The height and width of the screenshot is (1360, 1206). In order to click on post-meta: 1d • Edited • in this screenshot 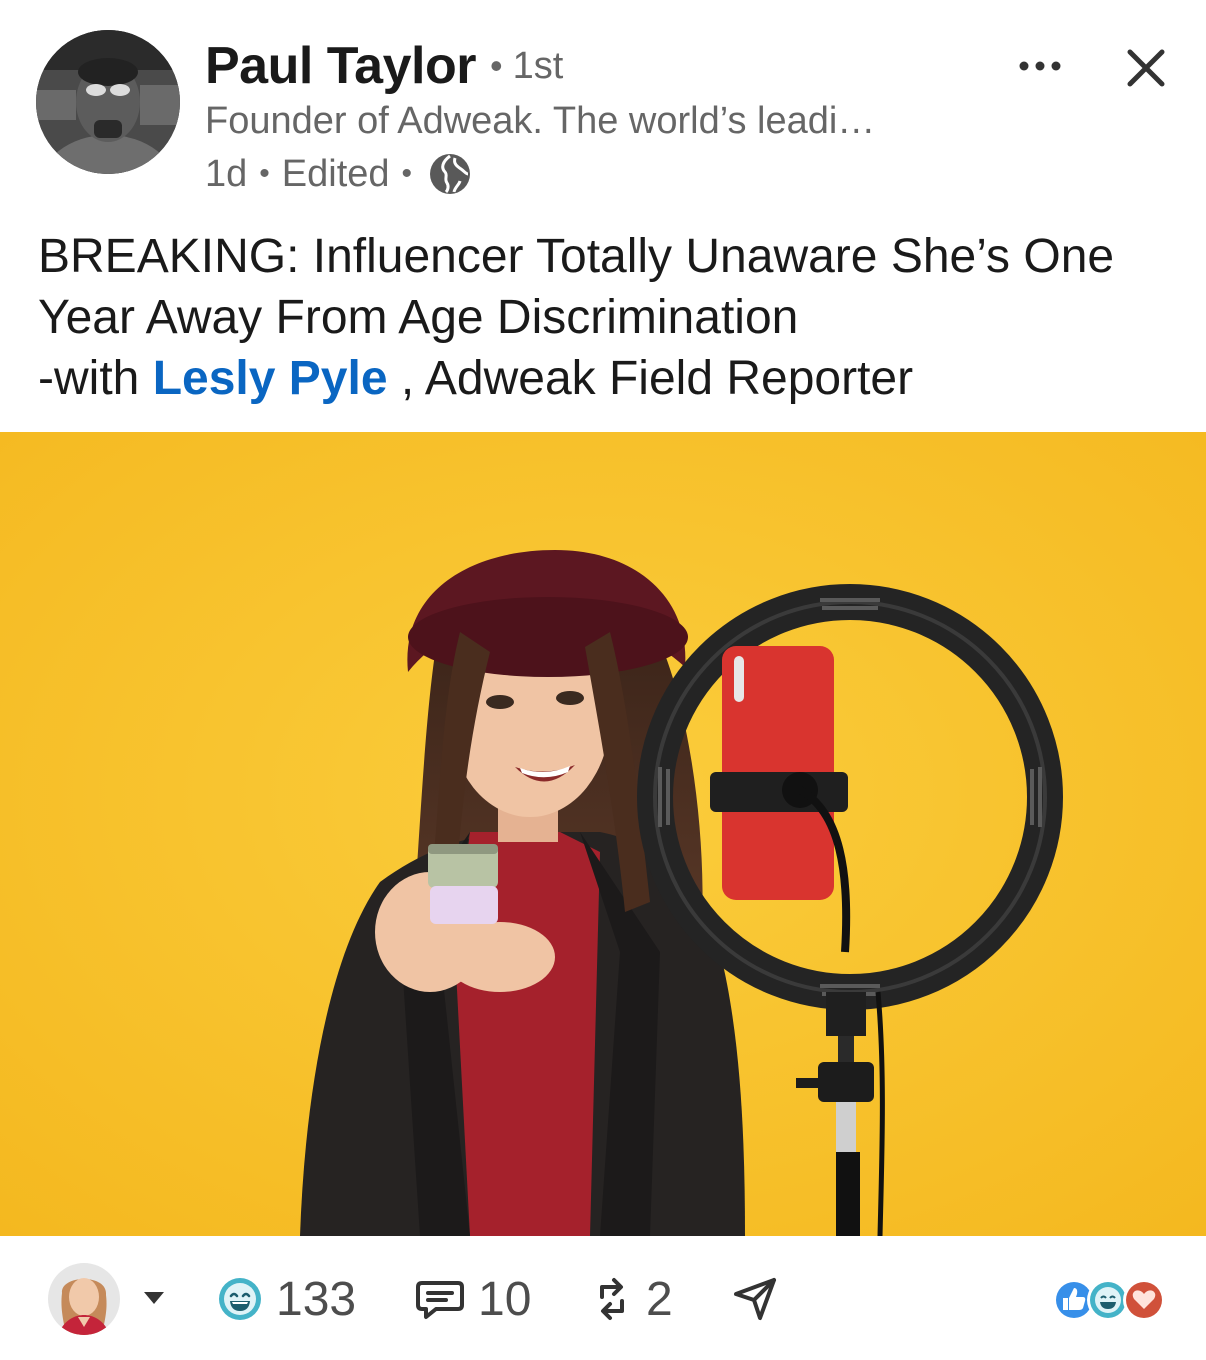, I will do `click(338, 174)`.